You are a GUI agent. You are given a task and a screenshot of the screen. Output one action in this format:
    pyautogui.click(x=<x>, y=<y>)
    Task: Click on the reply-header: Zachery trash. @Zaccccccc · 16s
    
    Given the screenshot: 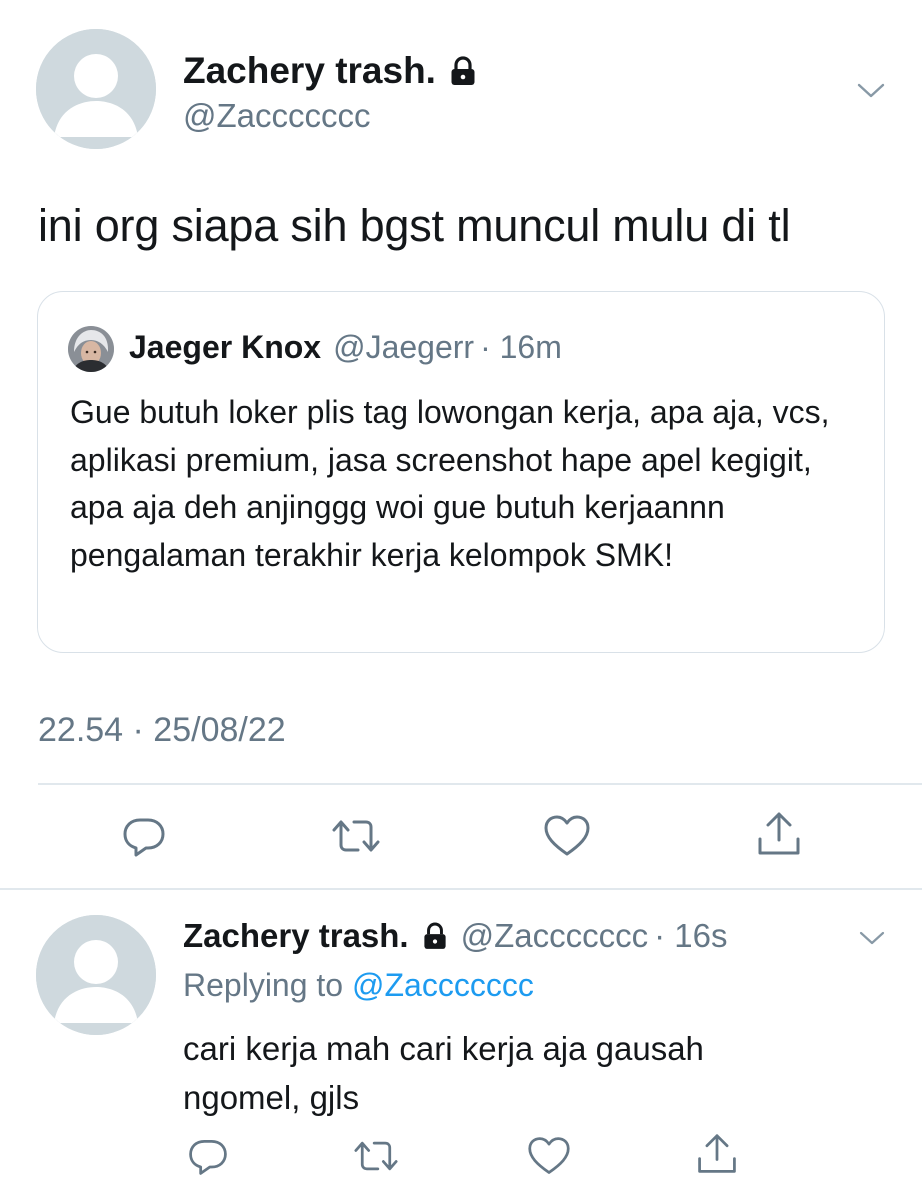 What is the action you would take?
    pyautogui.click(x=455, y=936)
    